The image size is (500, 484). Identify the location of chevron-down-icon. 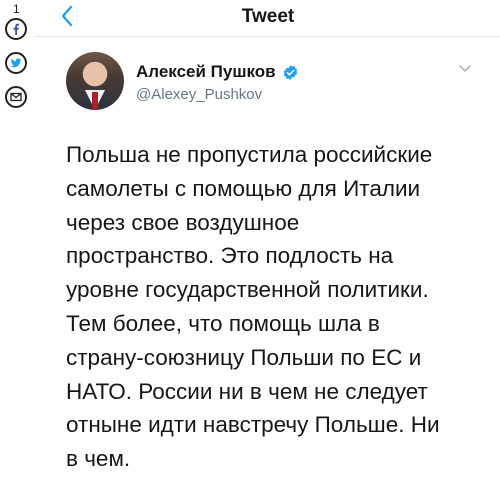
(465, 69).